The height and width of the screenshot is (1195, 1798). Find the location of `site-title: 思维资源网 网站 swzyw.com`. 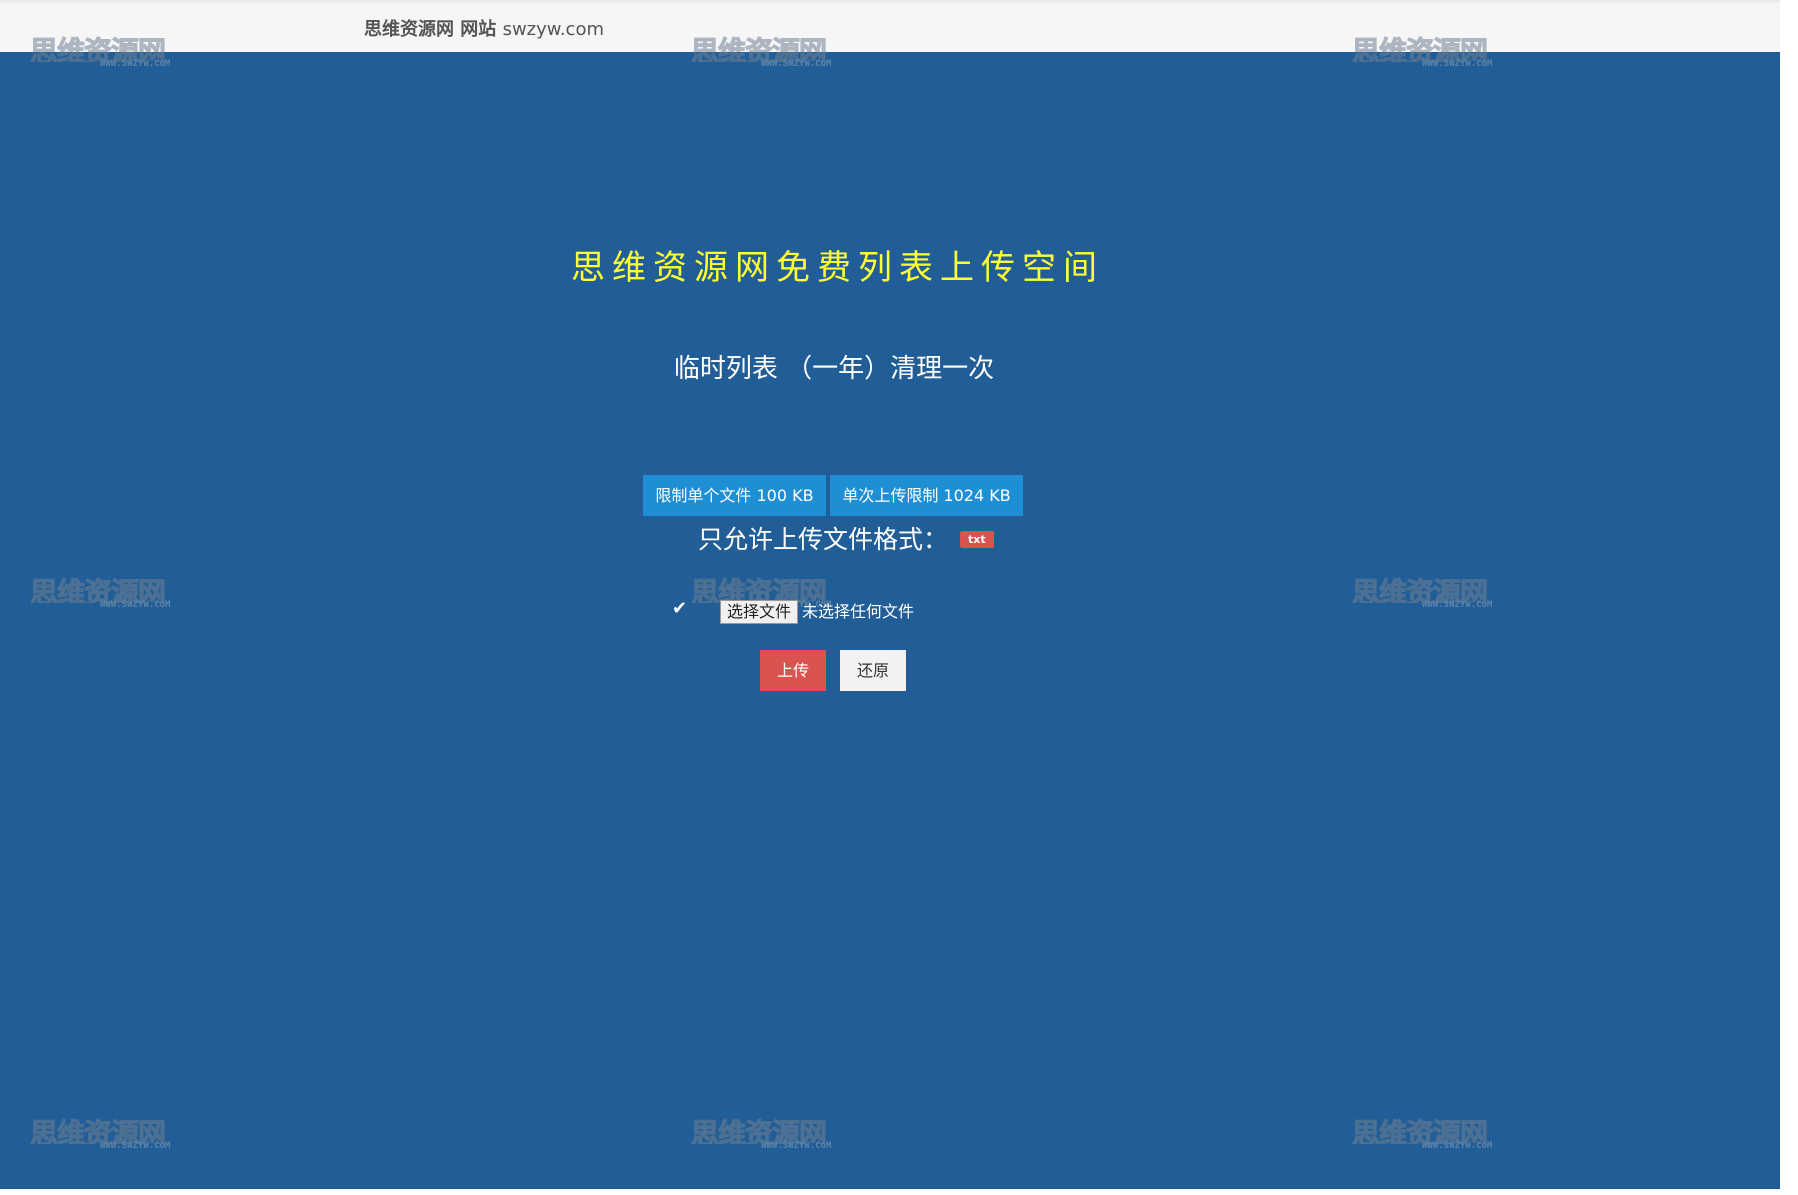

site-title: 思维资源网 网站 swzyw.com is located at coordinates (484, 28).